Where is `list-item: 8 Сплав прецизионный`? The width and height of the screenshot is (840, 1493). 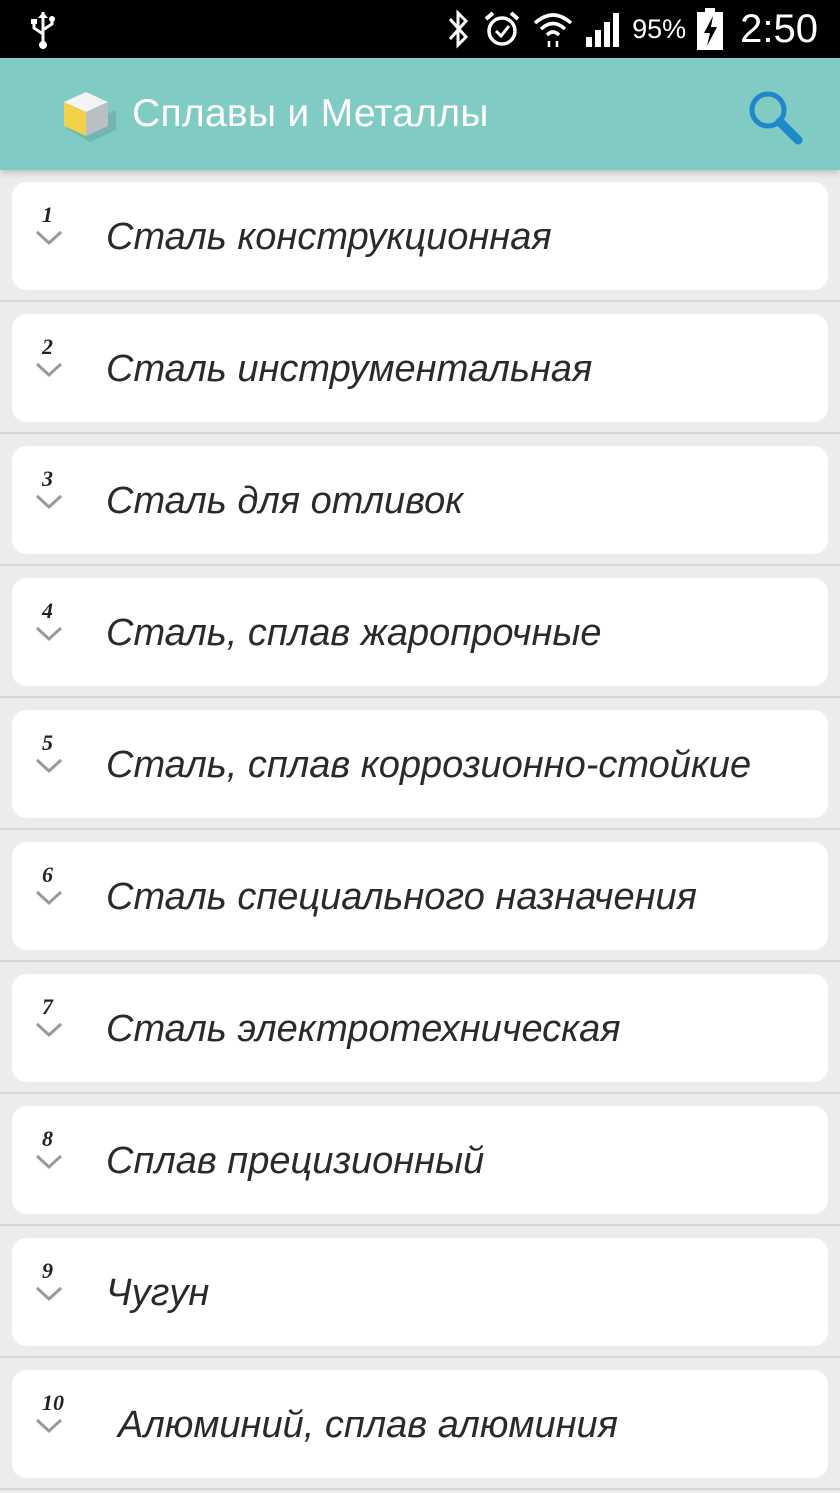
list-item: 8 Сплав прецизионный is located at coordinates (420, 1160).